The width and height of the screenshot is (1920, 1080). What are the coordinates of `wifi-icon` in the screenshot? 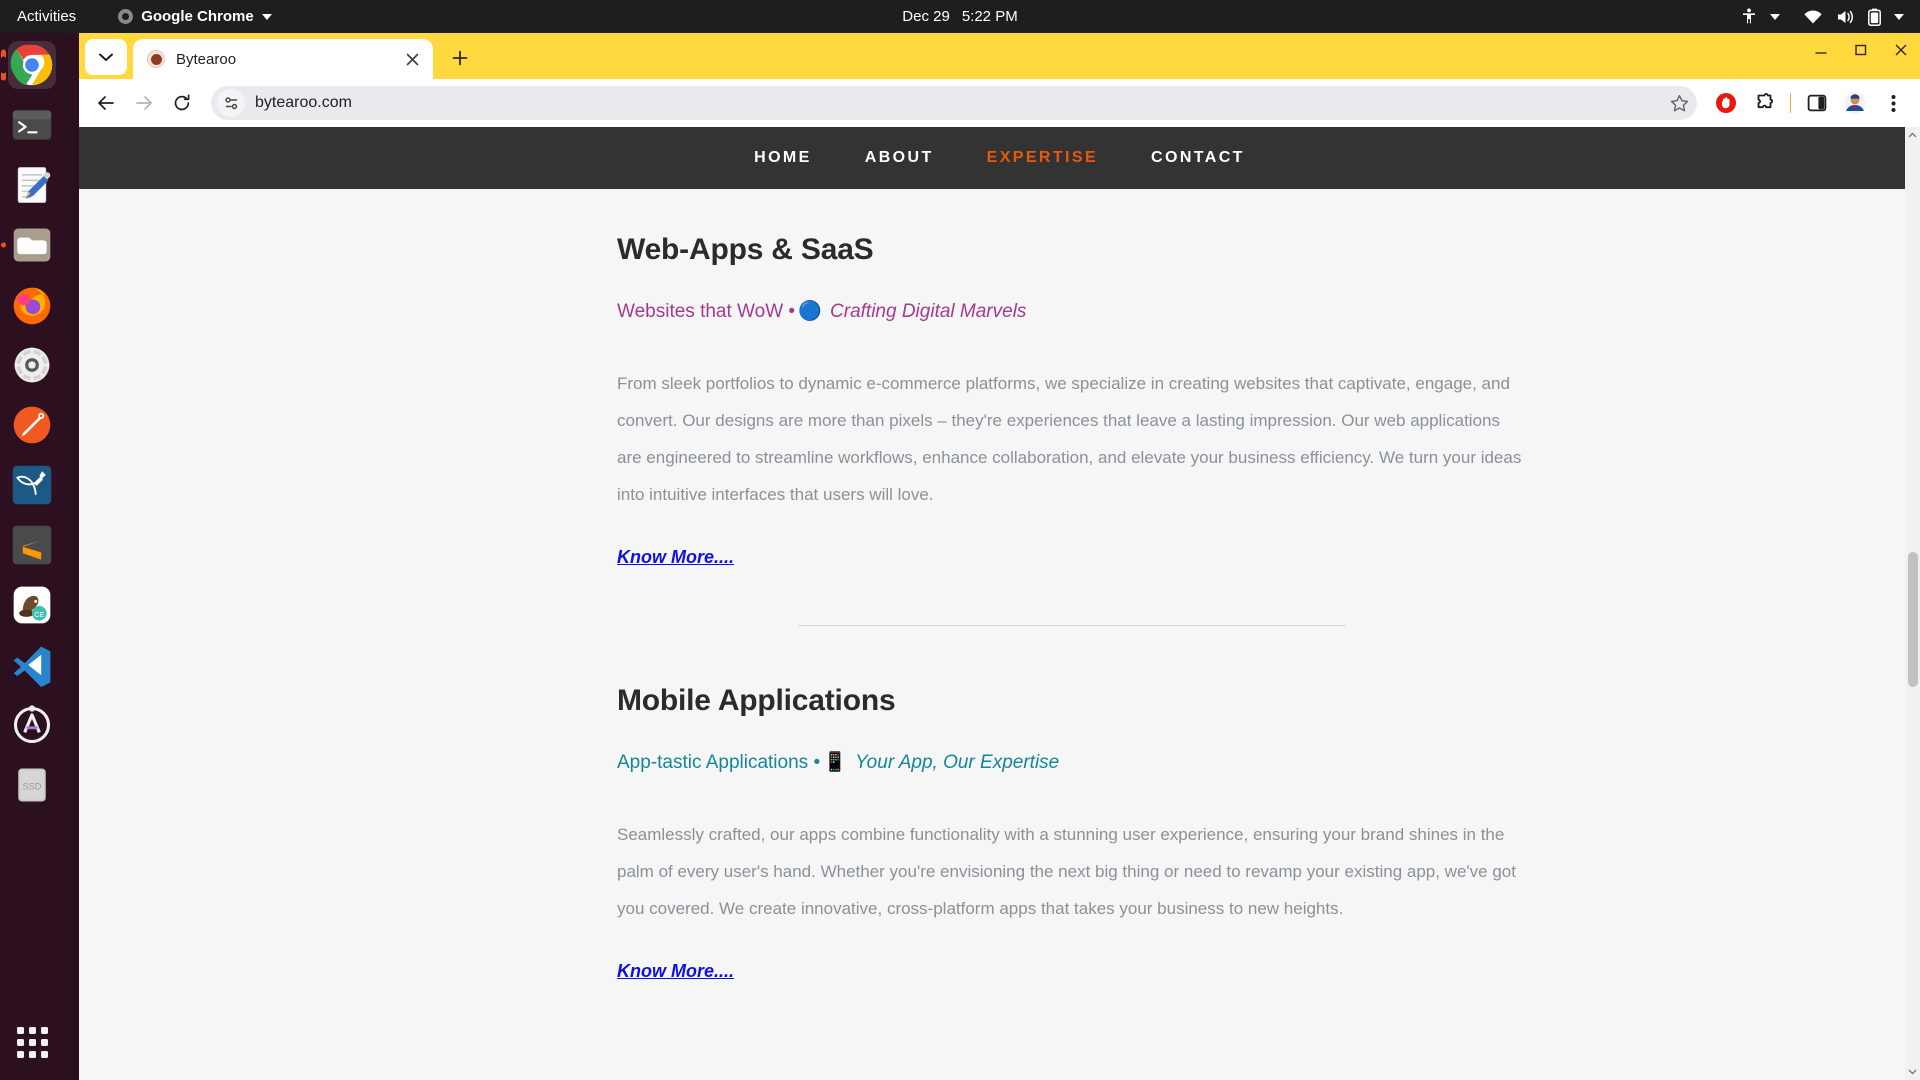 It's located at (1813, 17).